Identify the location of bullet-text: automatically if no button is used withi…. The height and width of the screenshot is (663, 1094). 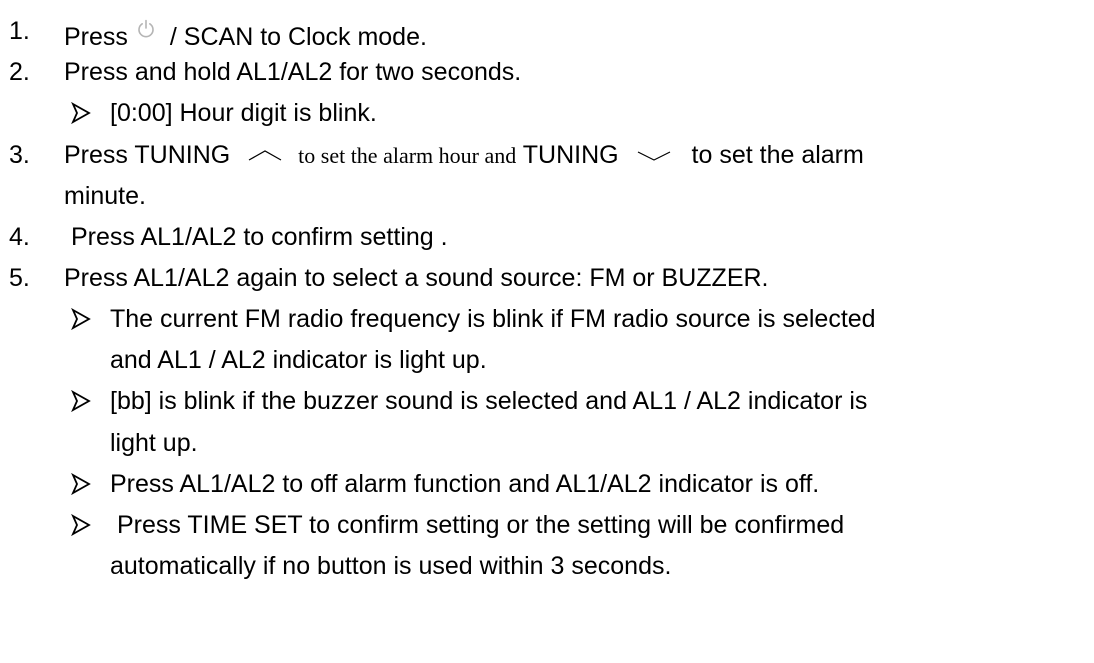
(391, 566).